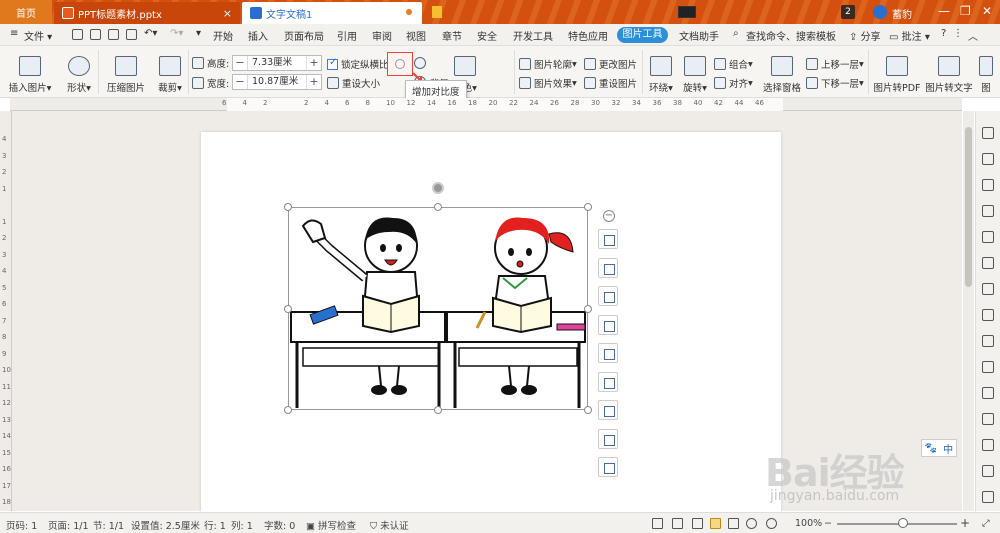  What do you see at coordinates (147, 13) in the screenshot?
I see `tab-ppt-file: PPT标题素材.pptx ×` at bounding box center [147, 13].